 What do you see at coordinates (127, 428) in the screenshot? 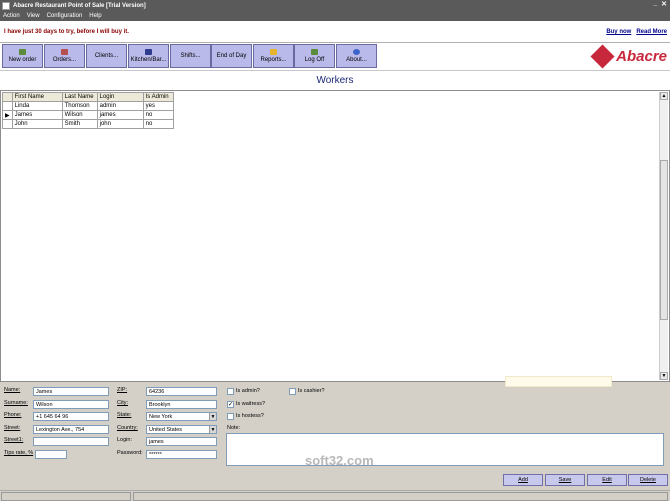
I see `country-label: Country:` at bounding box center [127, 428].